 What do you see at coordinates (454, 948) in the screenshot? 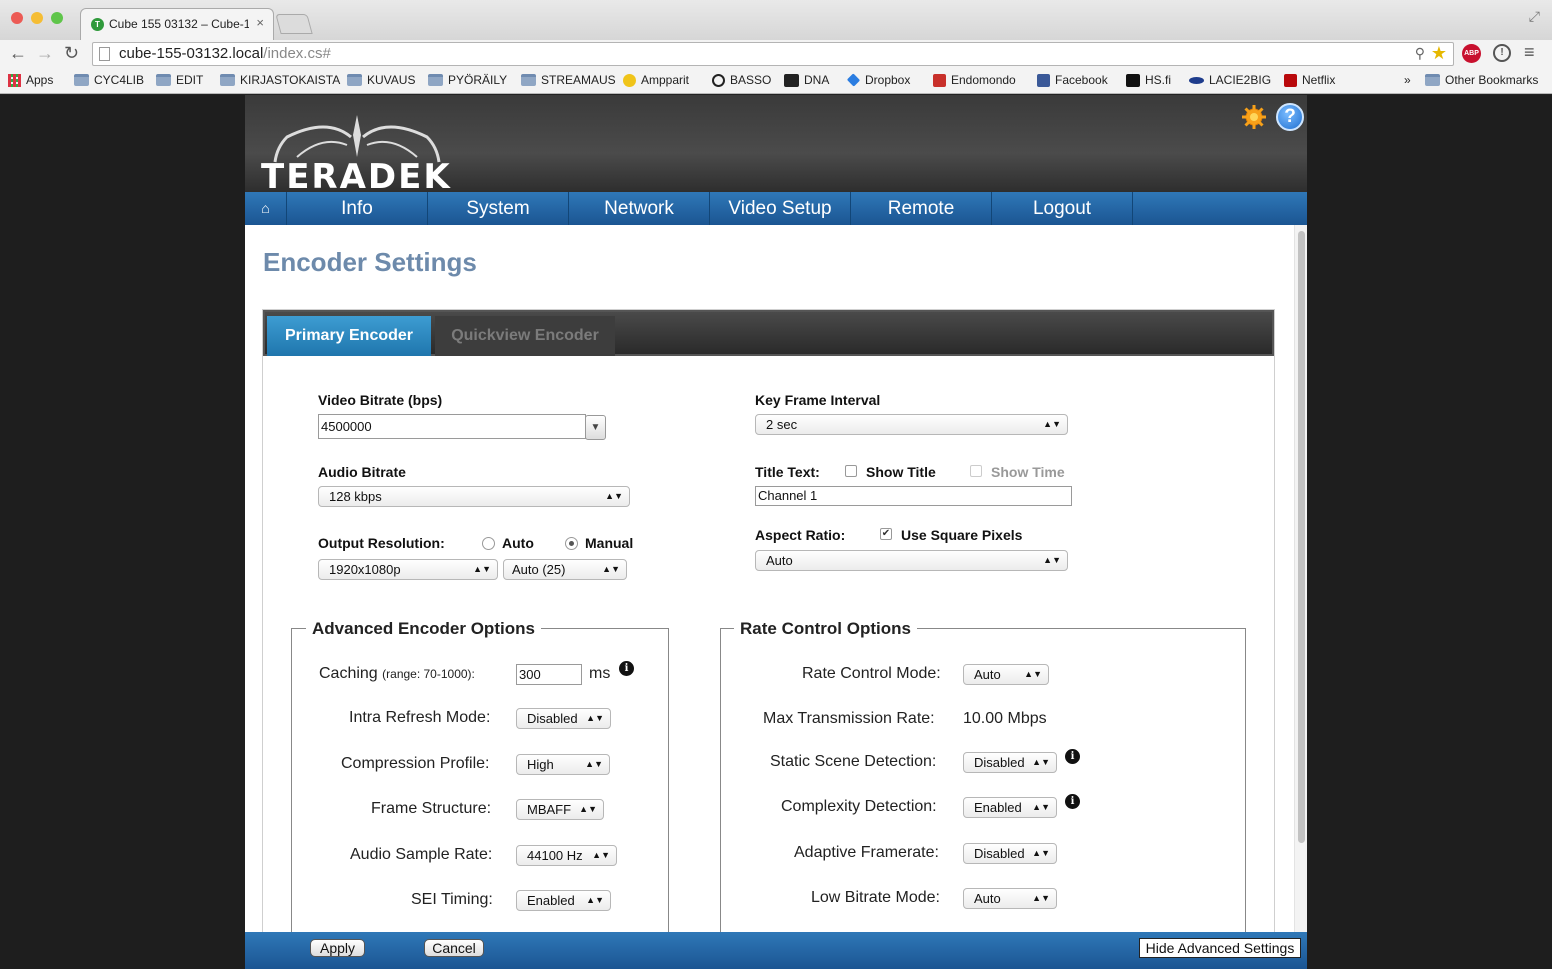
I see `cancel-button: Cancel` at bounding box center [454, 948].